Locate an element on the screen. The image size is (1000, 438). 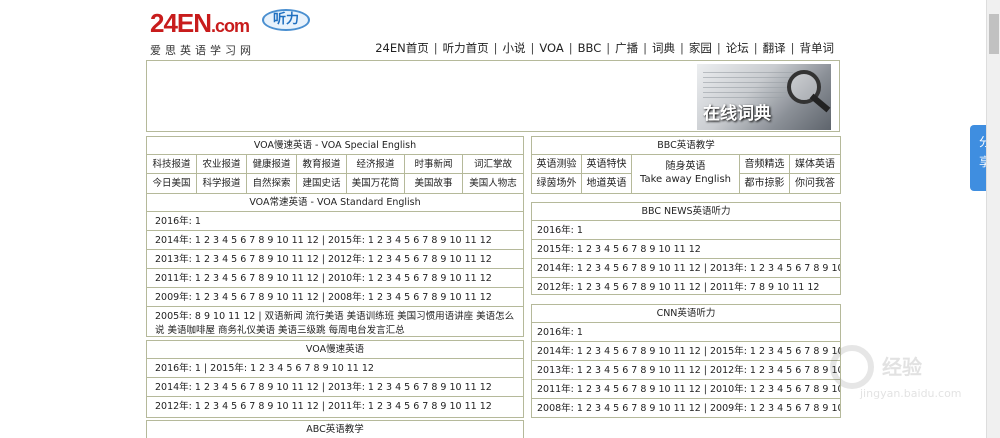
voa-standard-title: VOA常速英语 - VOA Standard English is located at coordinates (335, 203).